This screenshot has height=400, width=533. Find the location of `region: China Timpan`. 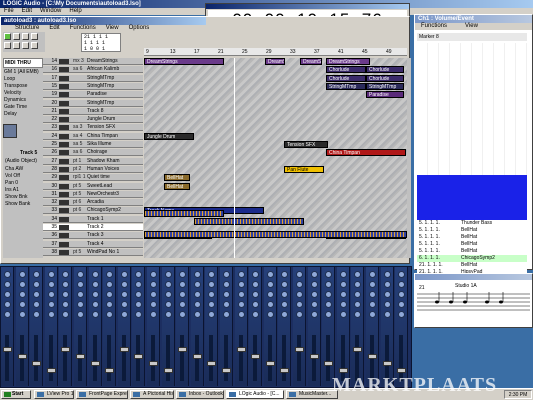

region: China Timpan is located at coordinates (366, 153).